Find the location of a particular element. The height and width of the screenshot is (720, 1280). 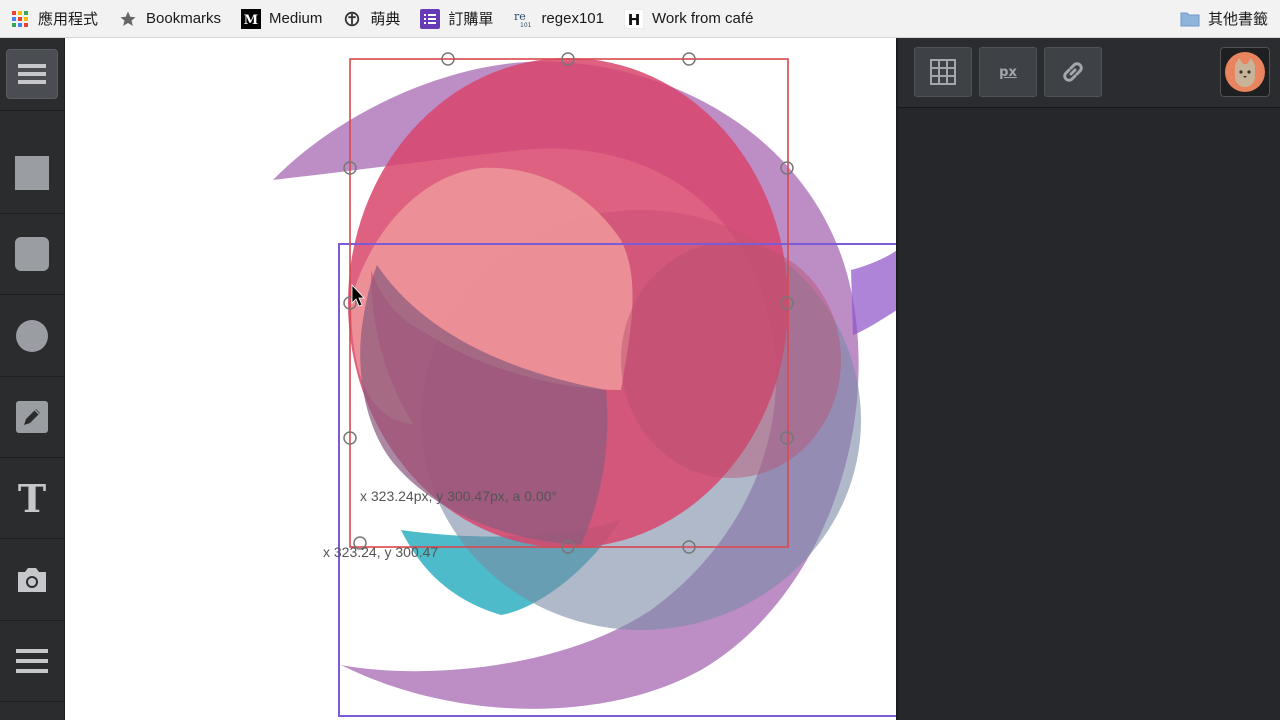

apps-grid-icon is located at coordinates (20, 19).